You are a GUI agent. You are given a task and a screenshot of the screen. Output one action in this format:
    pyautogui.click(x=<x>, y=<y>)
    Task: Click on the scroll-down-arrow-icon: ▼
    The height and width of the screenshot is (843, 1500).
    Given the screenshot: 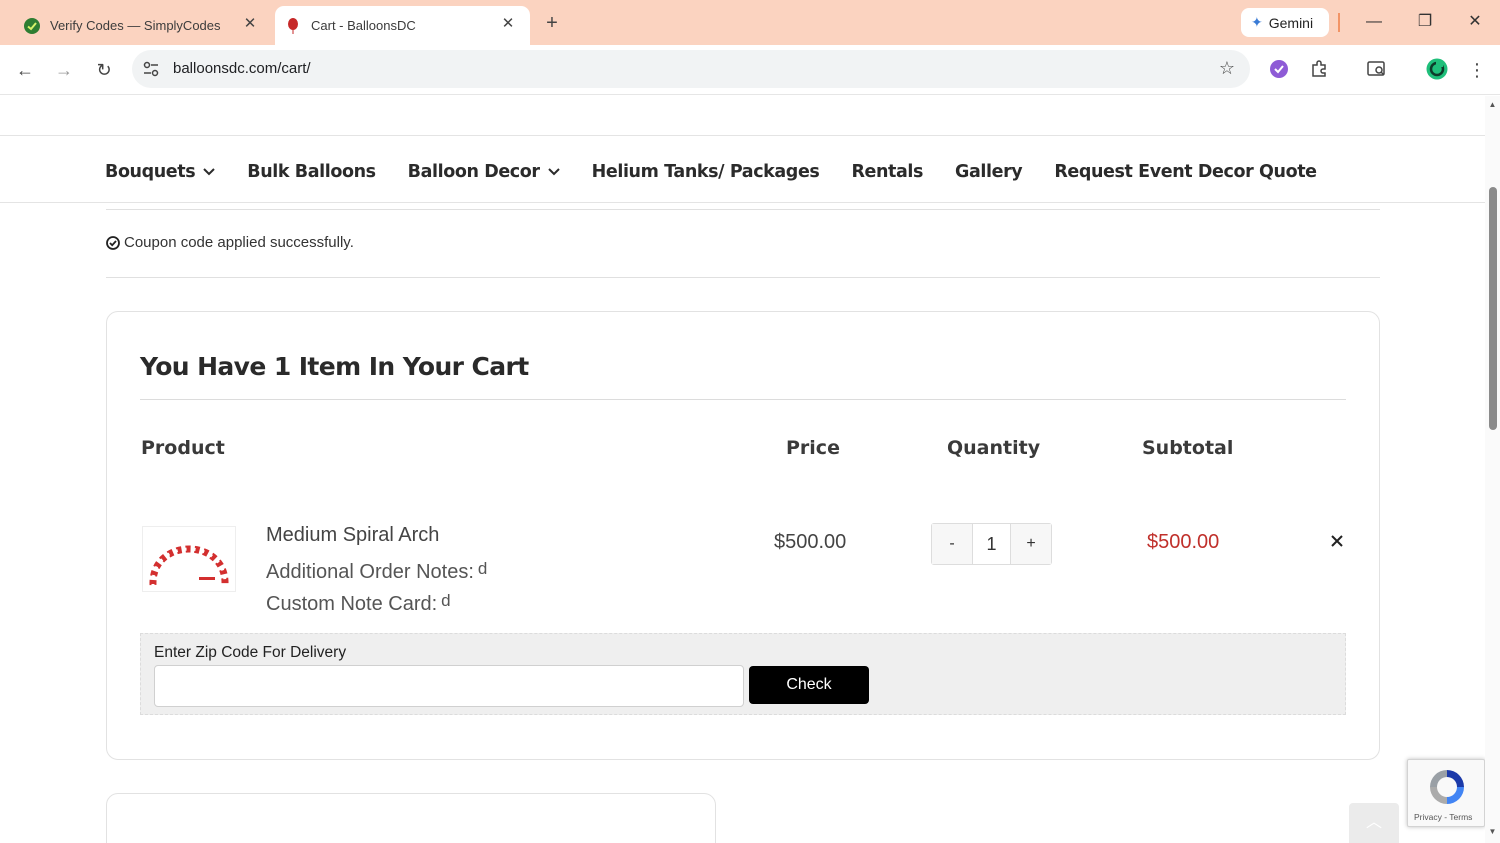 What is the action you would take?
    pyautogui.click(x=1492, y=831)
    